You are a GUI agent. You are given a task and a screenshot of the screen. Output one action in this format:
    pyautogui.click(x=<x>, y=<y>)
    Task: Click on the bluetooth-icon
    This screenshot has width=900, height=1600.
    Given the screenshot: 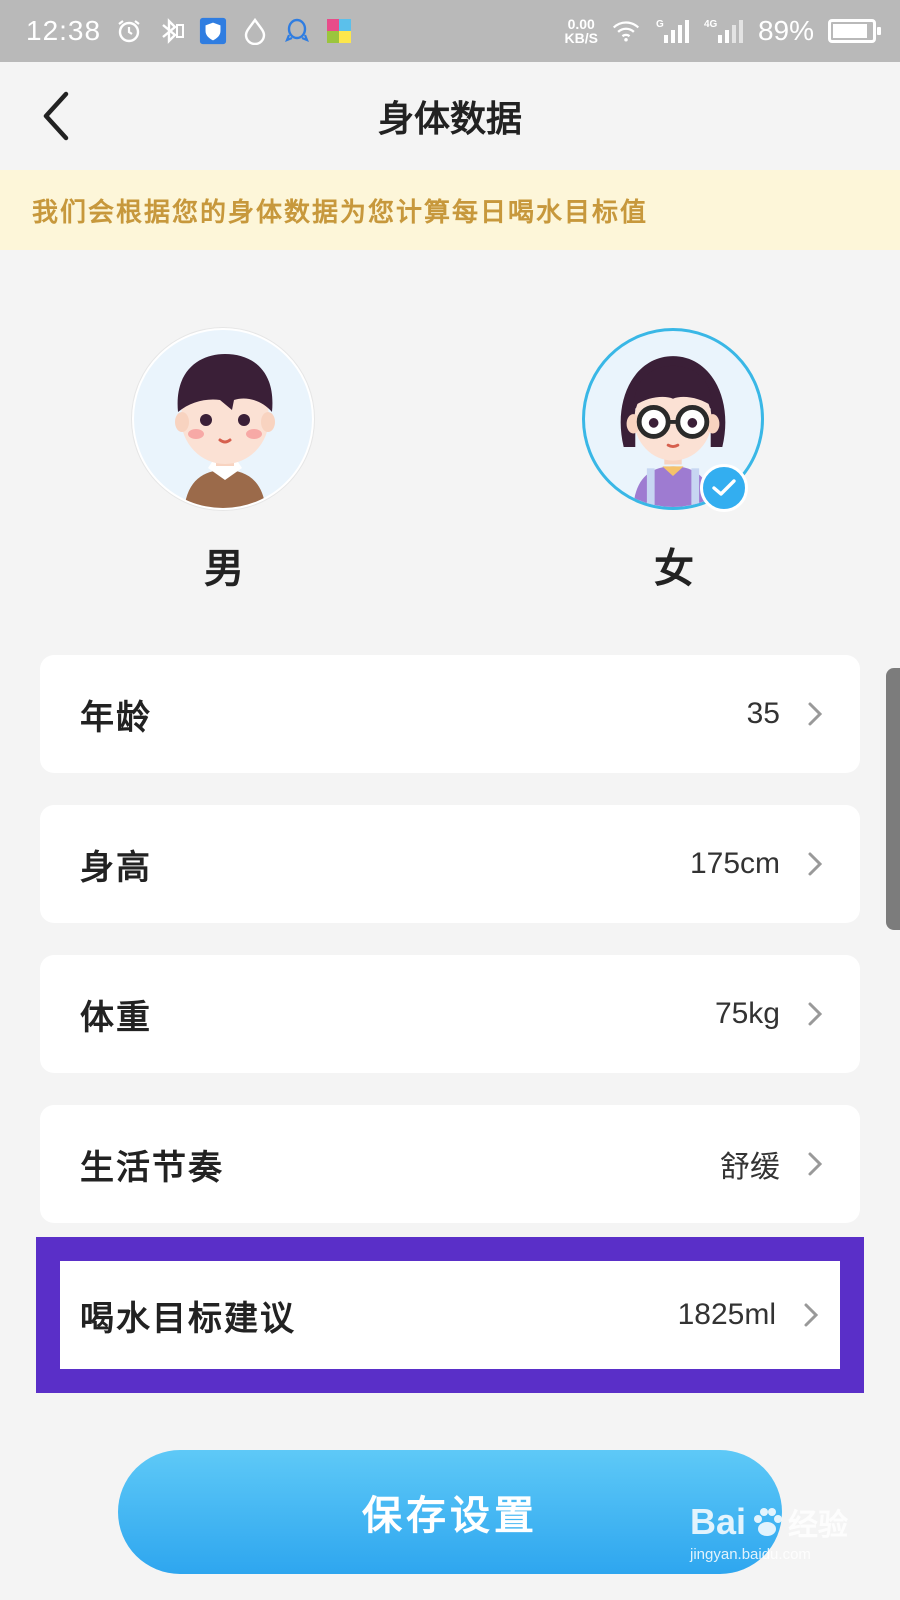 What is the action you would take?
    pyautogui.click(x=171, y=31)
    